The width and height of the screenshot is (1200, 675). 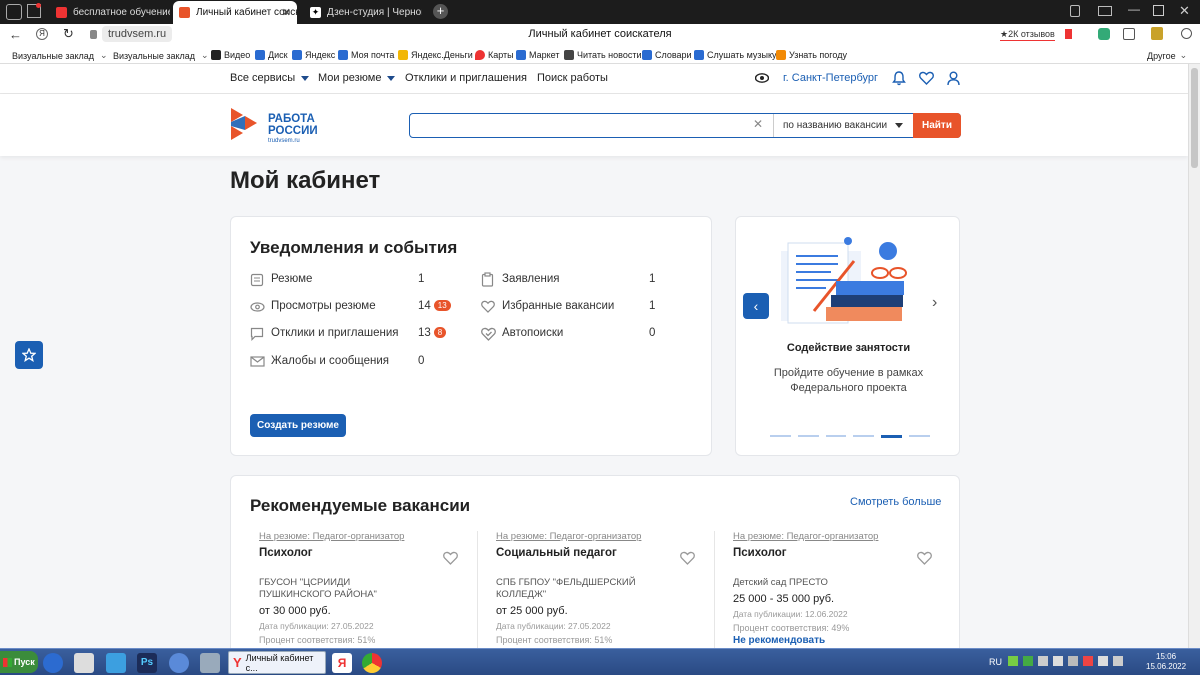 I want to click on search-input, so click(x=579, y=125).